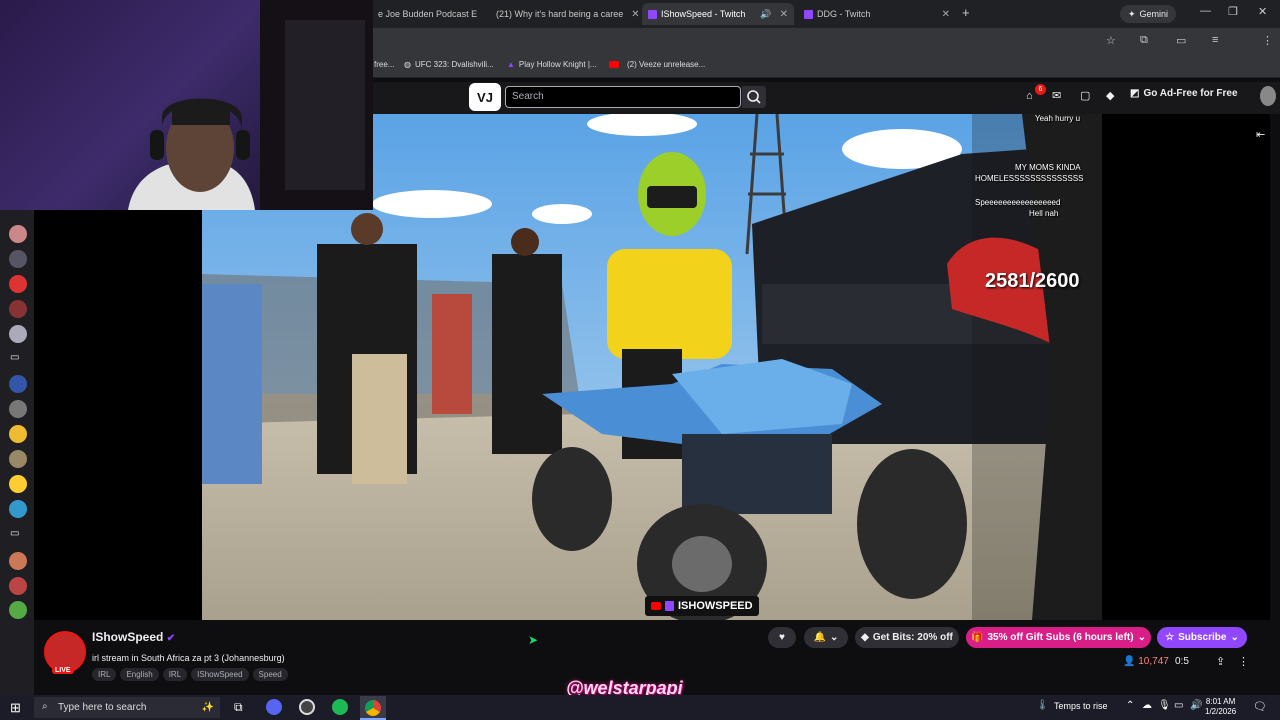 The height and width of the screenshot is (720, 1280). What do you see at coordinates (1234, 637) in the screenshot?
I see `chevron-down-icon: ⌄` at bounding box center [1234, 637].